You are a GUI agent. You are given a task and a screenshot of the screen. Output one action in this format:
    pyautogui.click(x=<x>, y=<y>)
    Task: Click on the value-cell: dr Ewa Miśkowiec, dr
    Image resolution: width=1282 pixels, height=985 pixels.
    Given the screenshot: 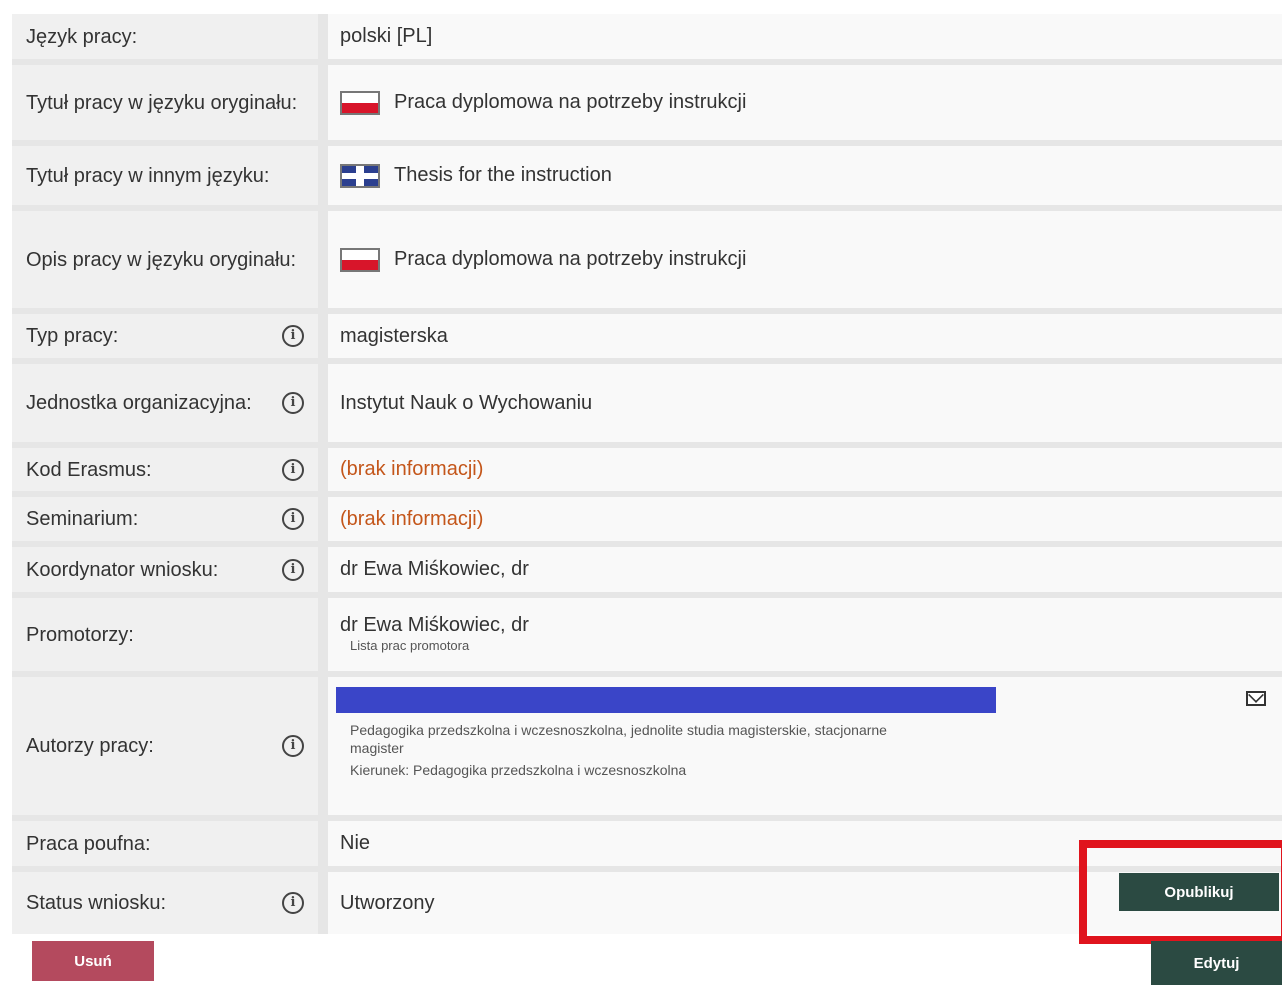 What is the action you would take?
    pyautogui.click(x=805, y=569)
    